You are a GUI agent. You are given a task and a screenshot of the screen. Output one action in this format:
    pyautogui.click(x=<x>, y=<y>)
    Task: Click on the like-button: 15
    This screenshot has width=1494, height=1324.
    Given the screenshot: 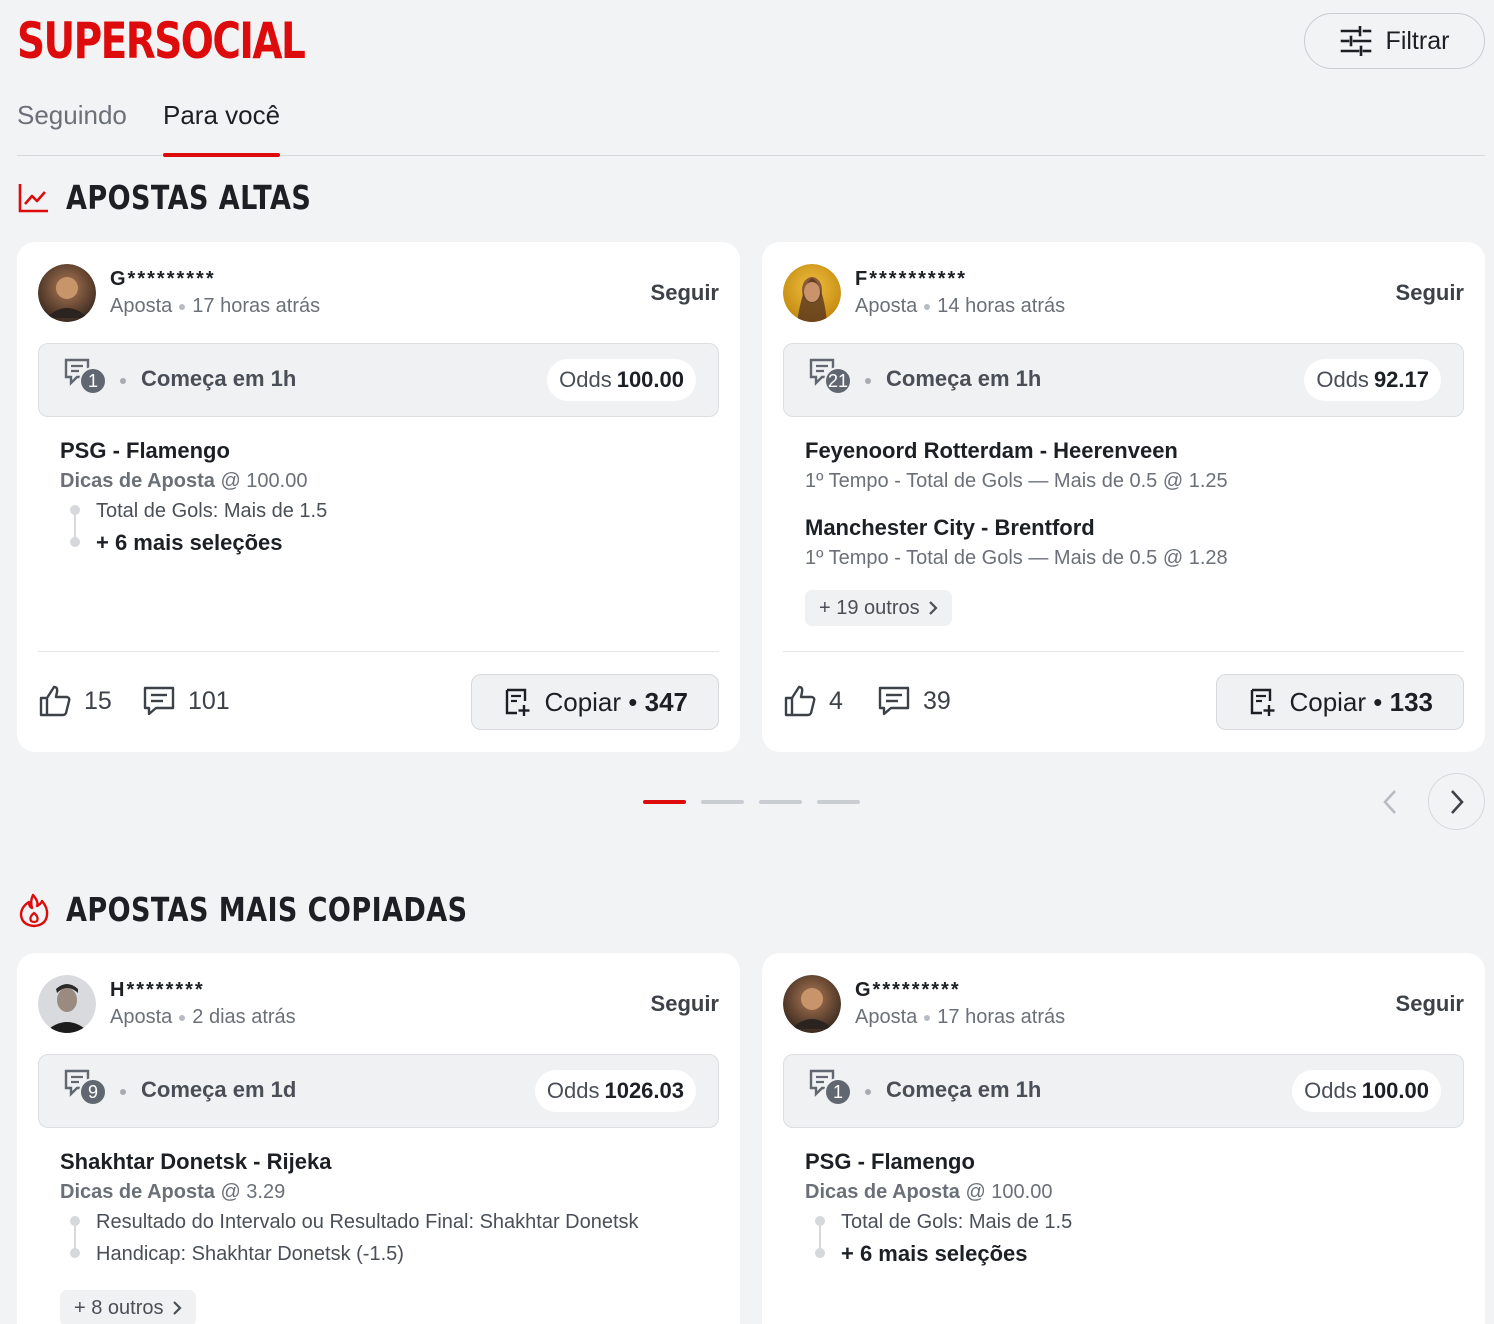 What is the action you would take?
    pyautogui.click(x=75, y=701)
    